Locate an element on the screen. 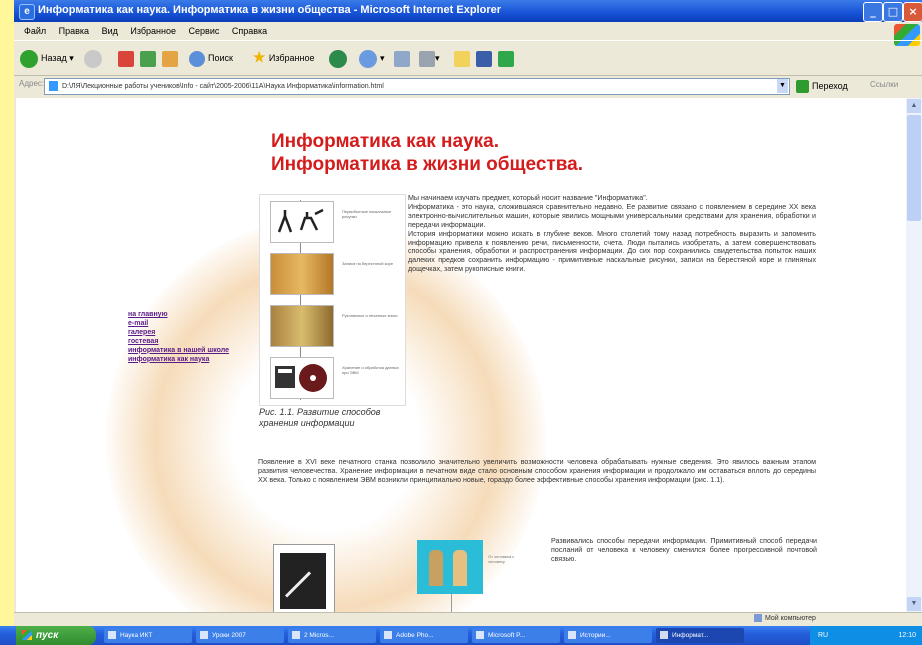 The height and width of the screenshot is (645, 922). forward-arrow-icon is located at coordinates (93, 58).